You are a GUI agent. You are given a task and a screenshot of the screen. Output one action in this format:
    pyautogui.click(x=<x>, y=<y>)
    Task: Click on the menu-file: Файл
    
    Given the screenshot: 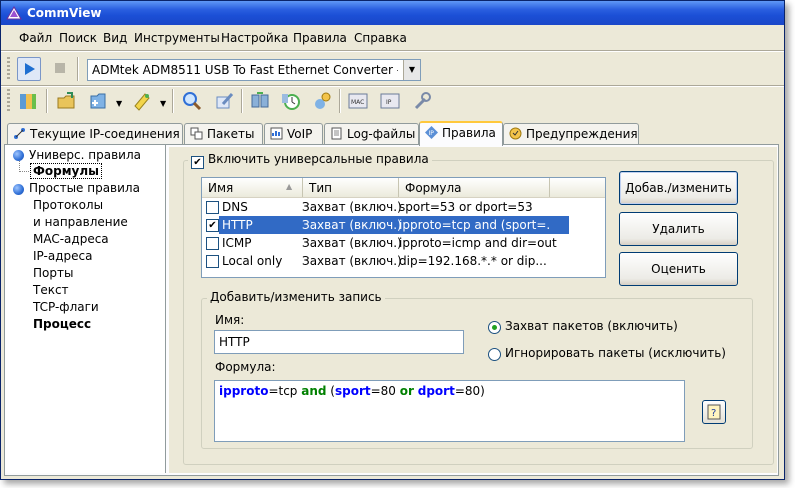 What is the action you would take?
    pyautogui.click(x=35, y=38)
    